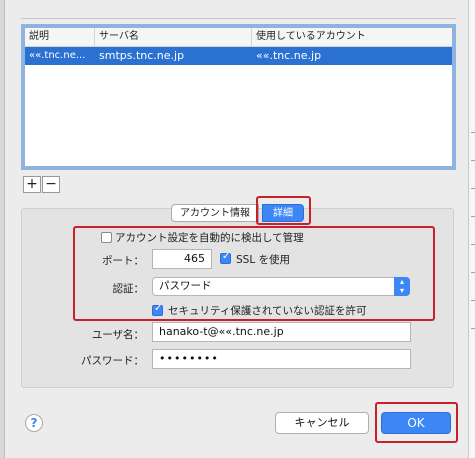 This screenshot has width=475, height=458. I want to click on cancel-button: キャンセル, so click(322, 423).